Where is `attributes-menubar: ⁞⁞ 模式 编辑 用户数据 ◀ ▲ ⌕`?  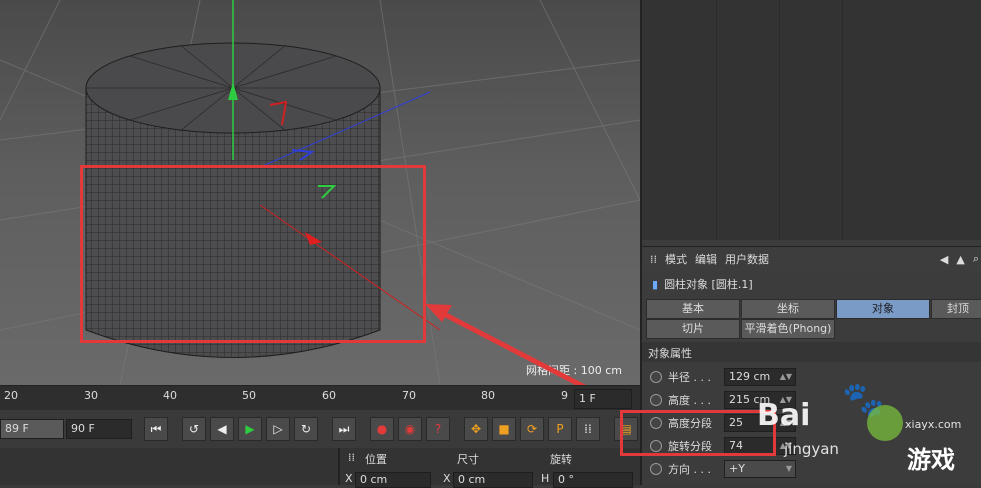
attributes-menubar: ⁞⁞ 模式 编辑 用户数据 ◀ ▲ ⌕ is located at coordinates (811, 258).